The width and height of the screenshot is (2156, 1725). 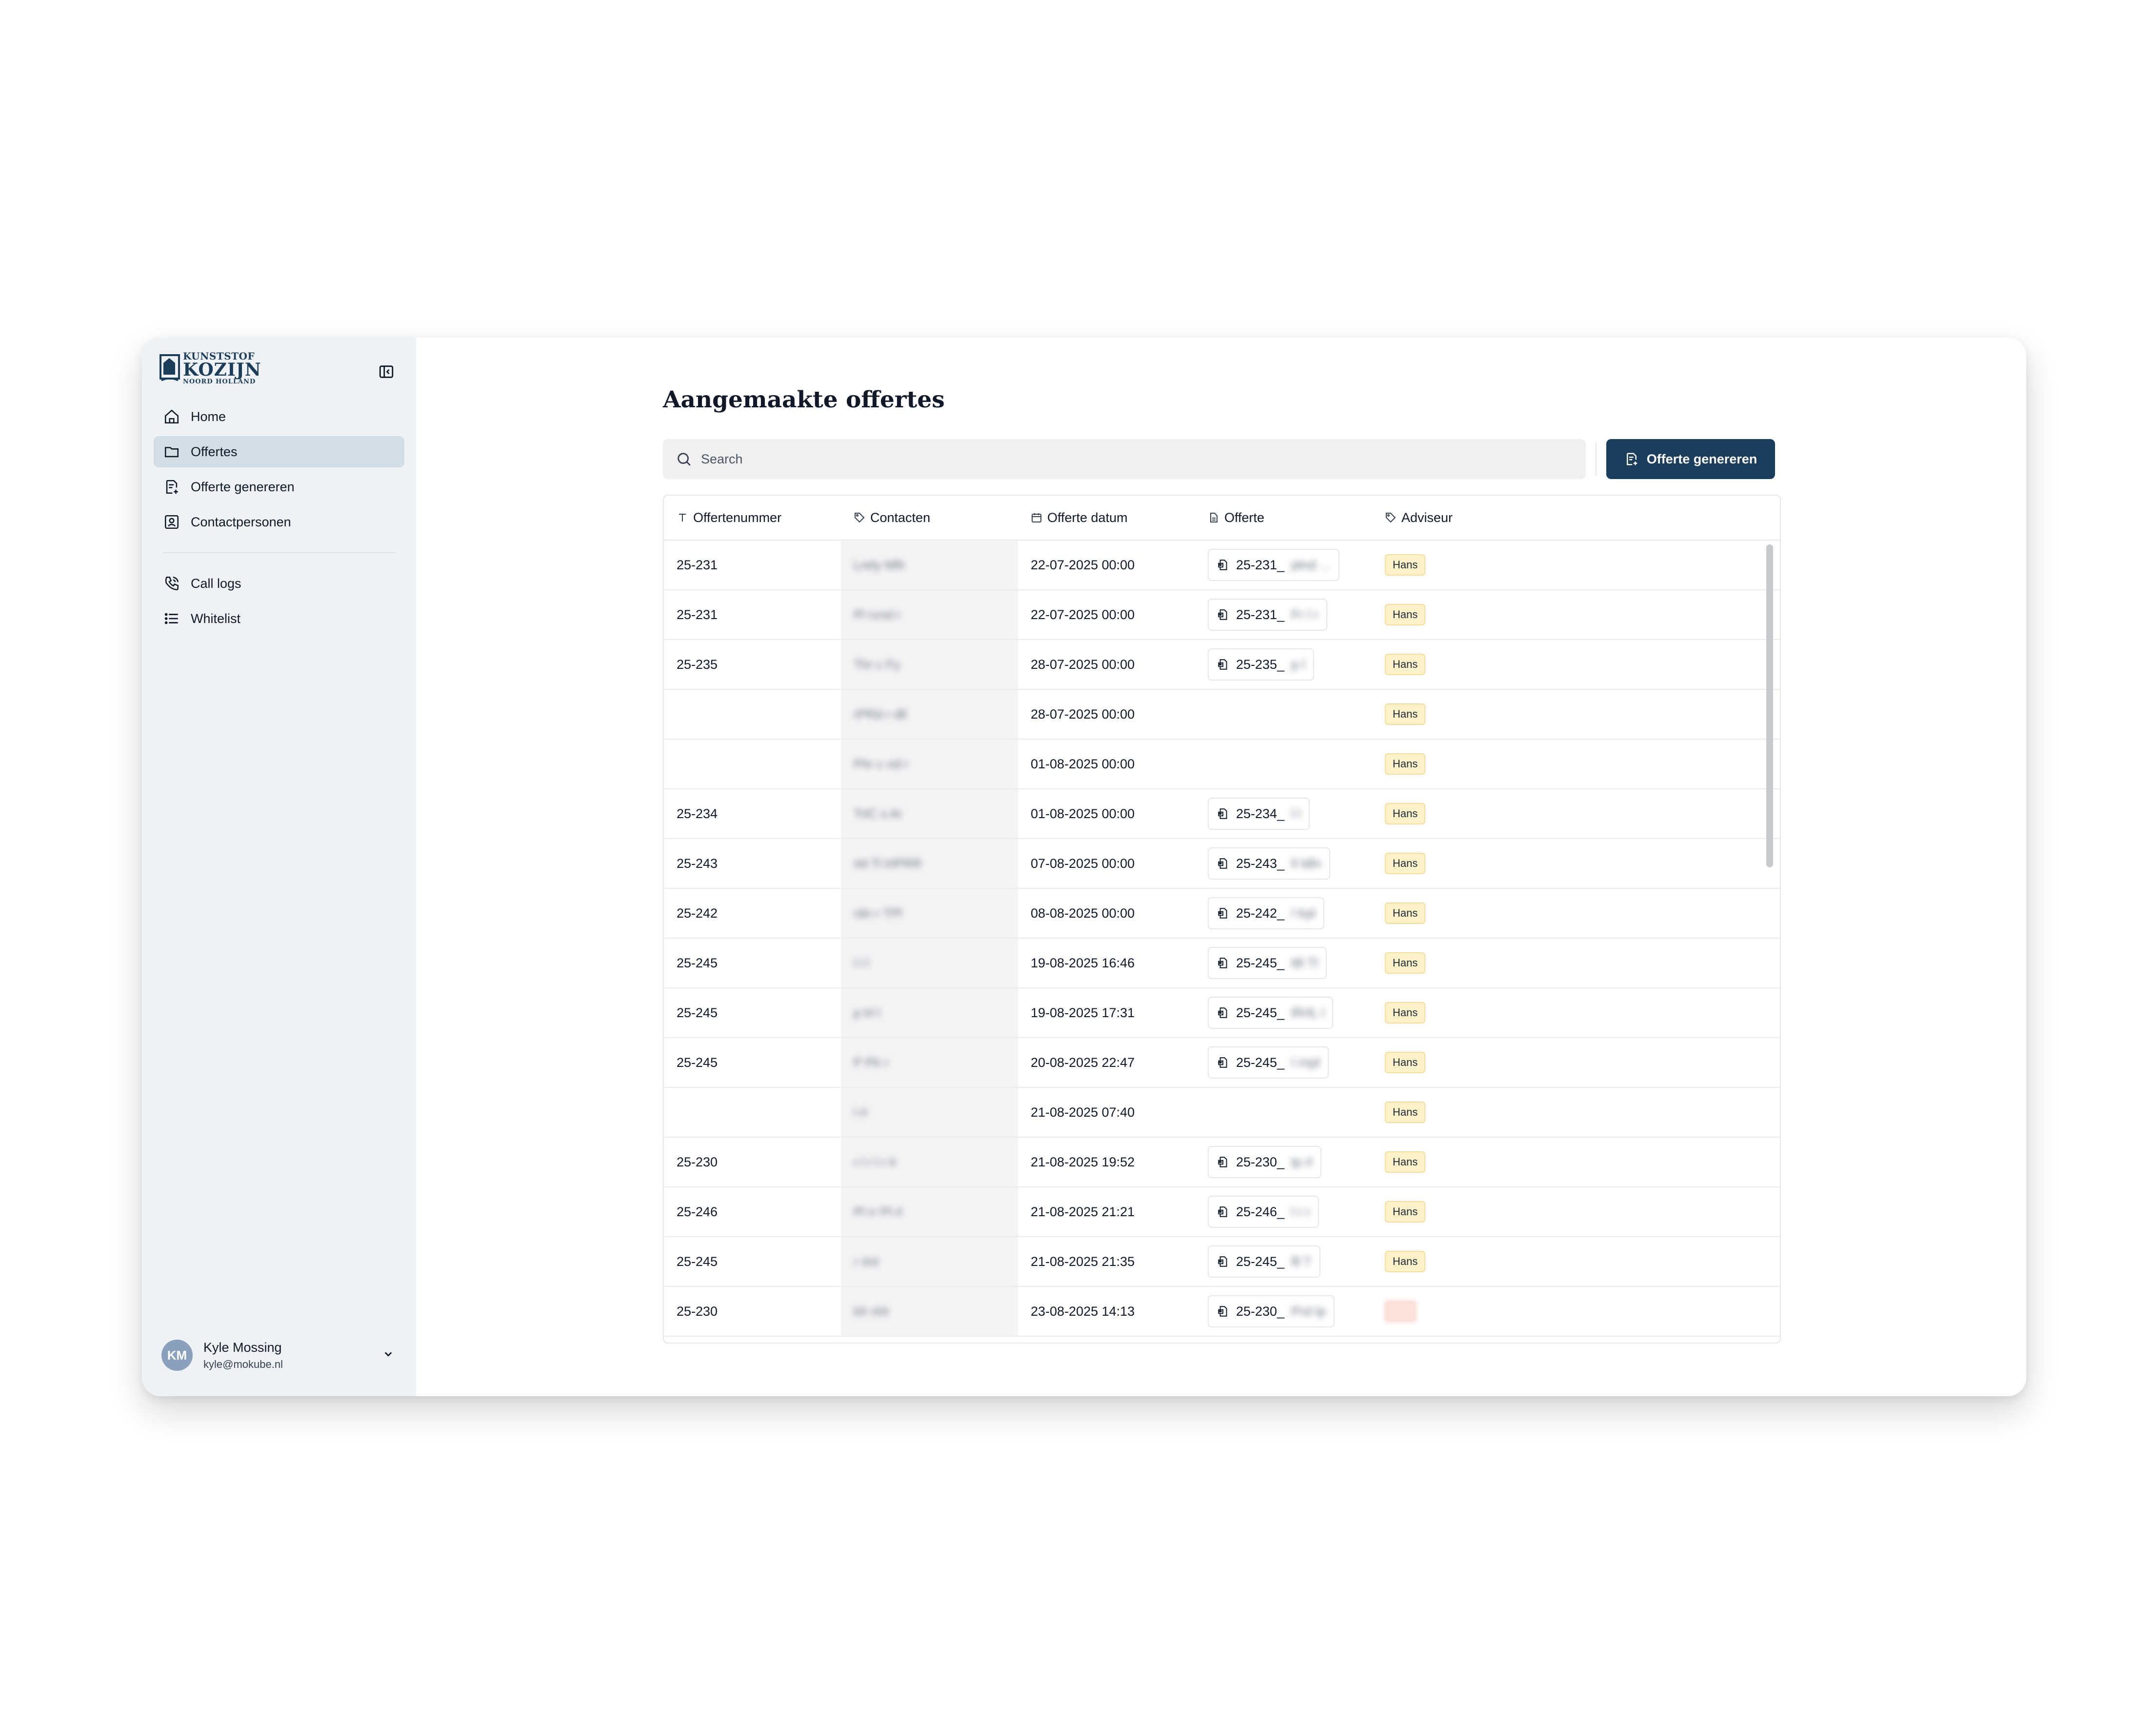 I want to click on offerte-file-chip: 25-245_ lll T, so click(x=1264, y=1261).